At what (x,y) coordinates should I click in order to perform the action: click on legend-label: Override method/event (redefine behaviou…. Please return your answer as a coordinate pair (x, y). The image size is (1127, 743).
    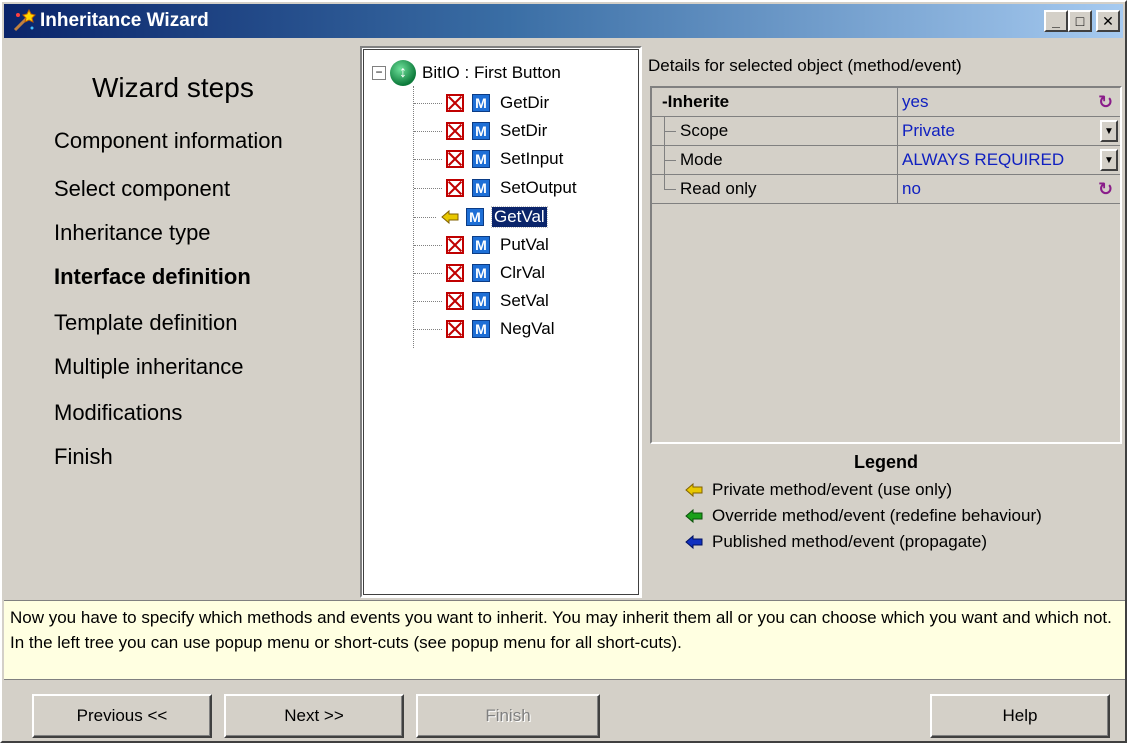
    Looking at the image, I should click on (877, 515).